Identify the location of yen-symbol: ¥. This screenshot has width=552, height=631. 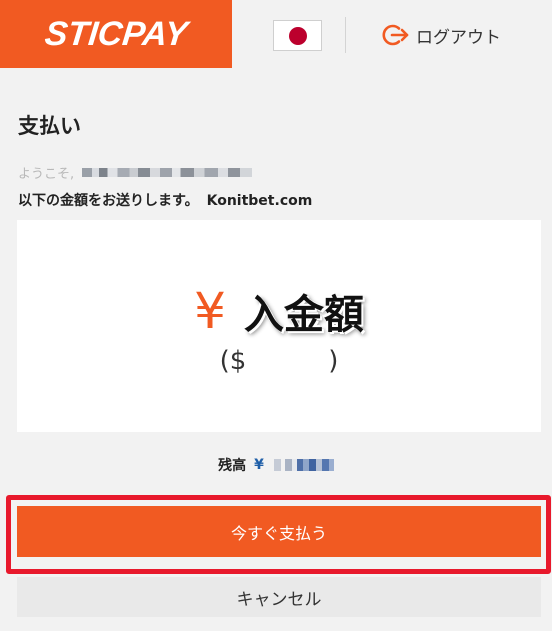
(210, 311).